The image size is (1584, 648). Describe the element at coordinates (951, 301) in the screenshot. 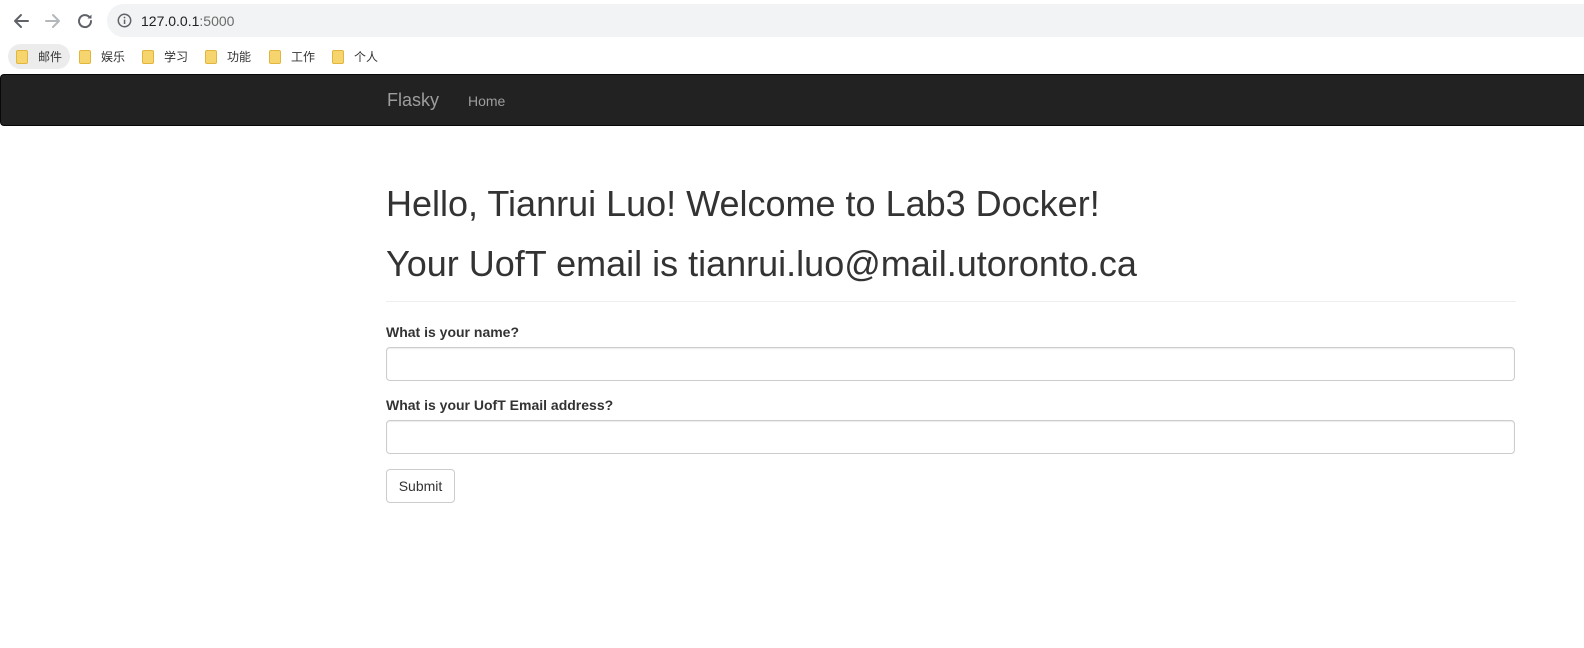

I see `divider` at that location.